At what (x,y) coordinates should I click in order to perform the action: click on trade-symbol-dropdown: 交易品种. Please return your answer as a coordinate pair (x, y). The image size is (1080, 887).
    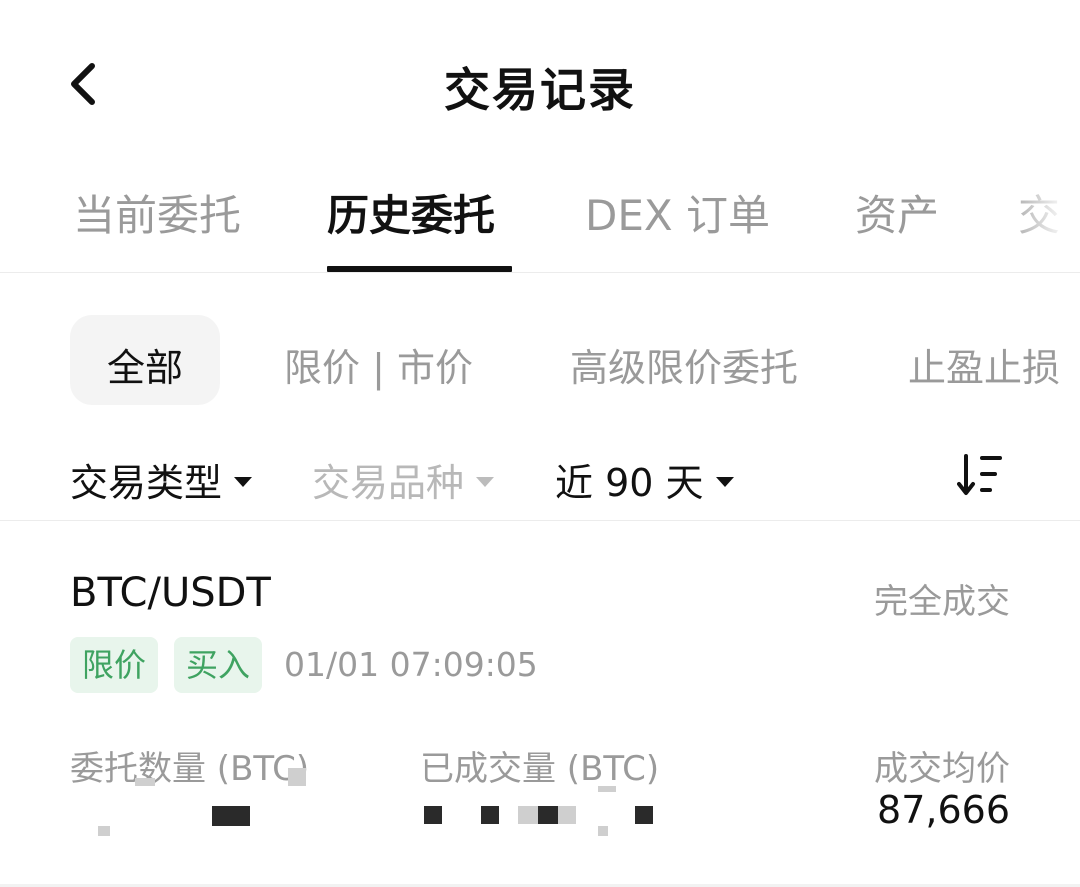
    Looking at the image, I should click on (403, 479).